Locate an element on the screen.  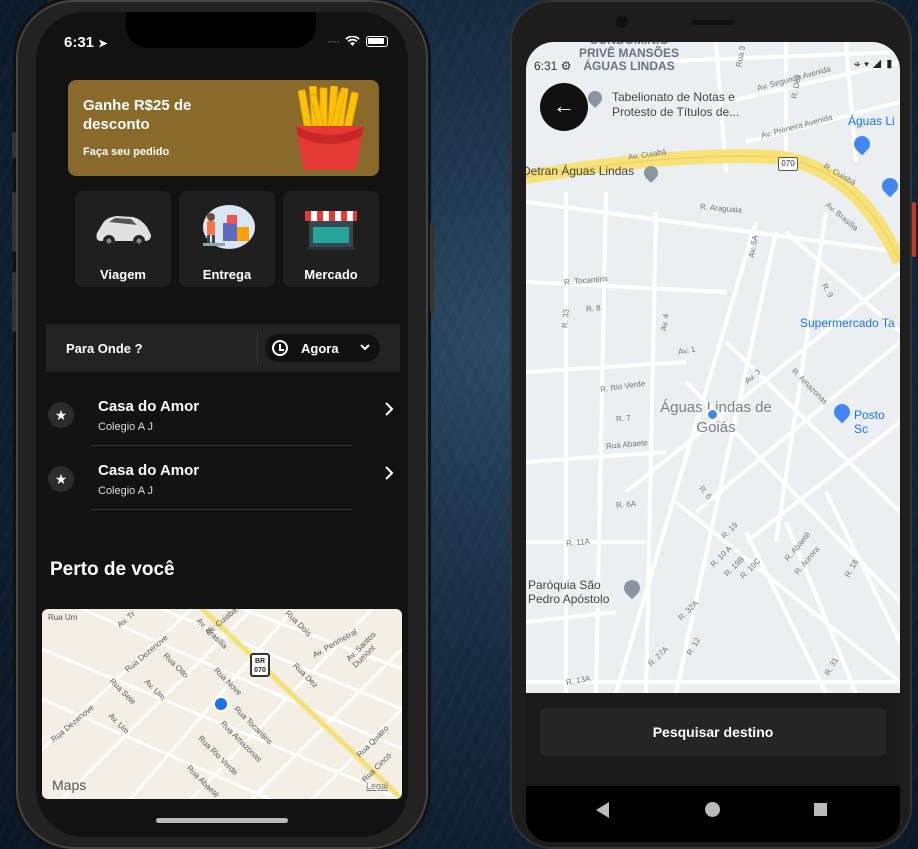
status-indicators: ···· is located at coordinates (357, 41).